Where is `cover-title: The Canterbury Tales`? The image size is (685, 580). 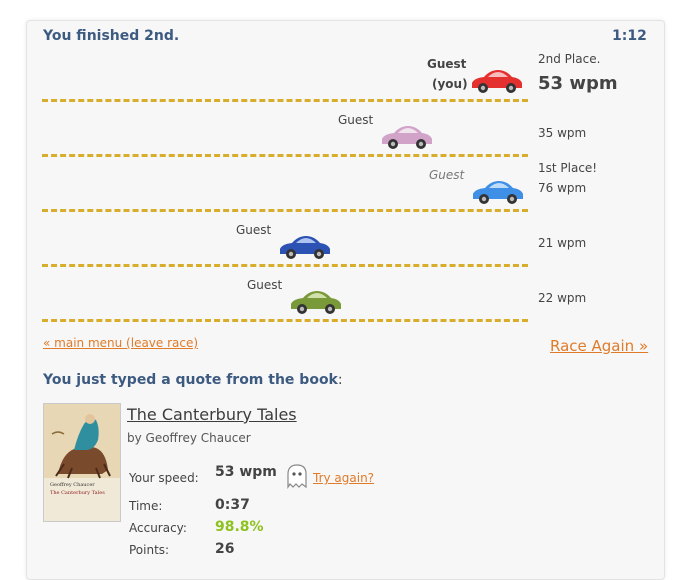
cover-title: The Canterbury Tales is located at coordinates (77, 493).